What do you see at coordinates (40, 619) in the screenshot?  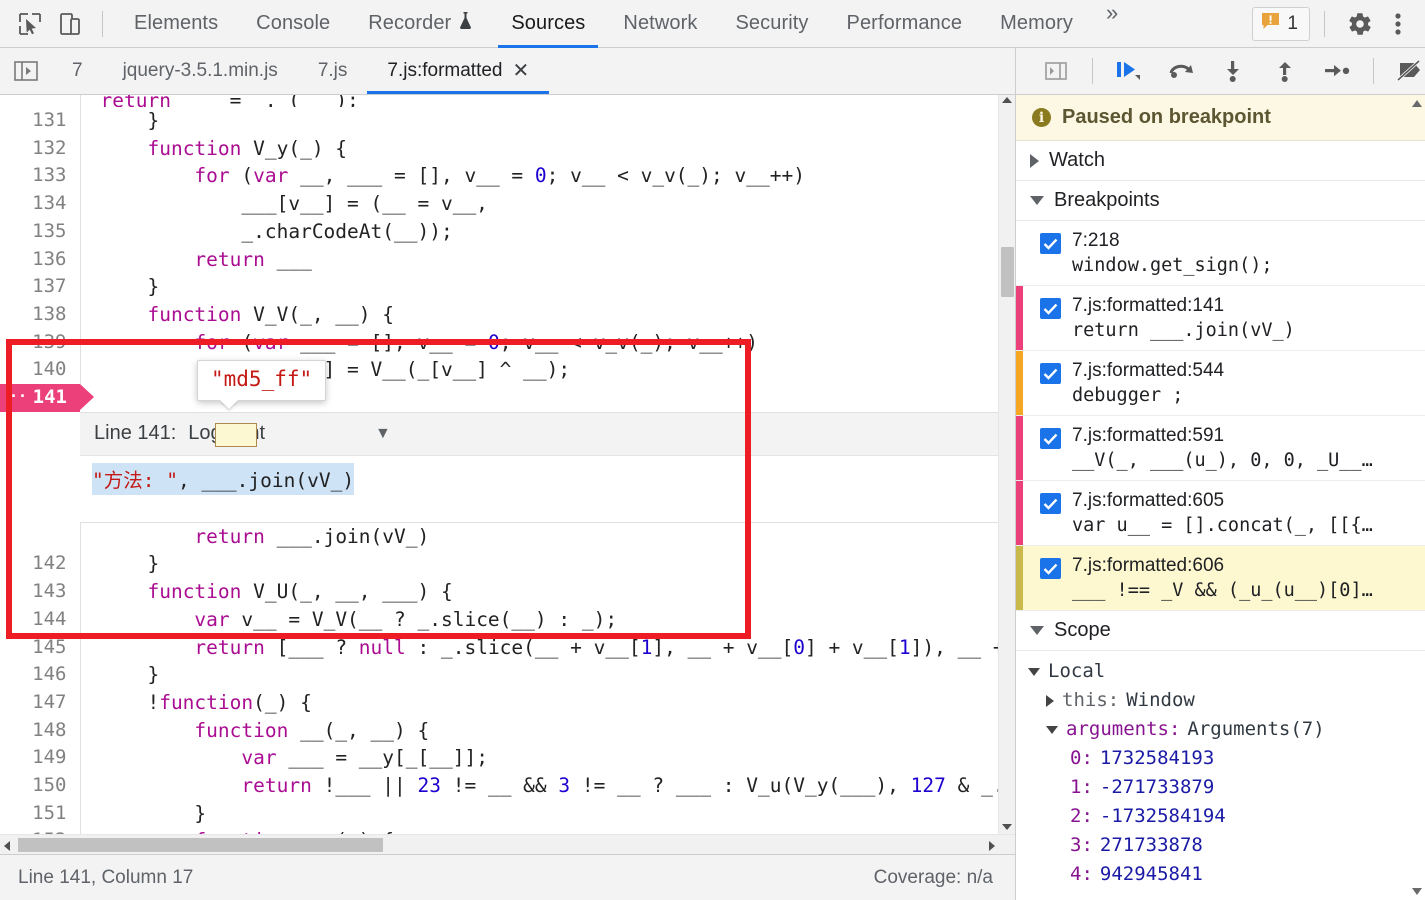 I see `line-number: 144` at bounding box center [40, 619].